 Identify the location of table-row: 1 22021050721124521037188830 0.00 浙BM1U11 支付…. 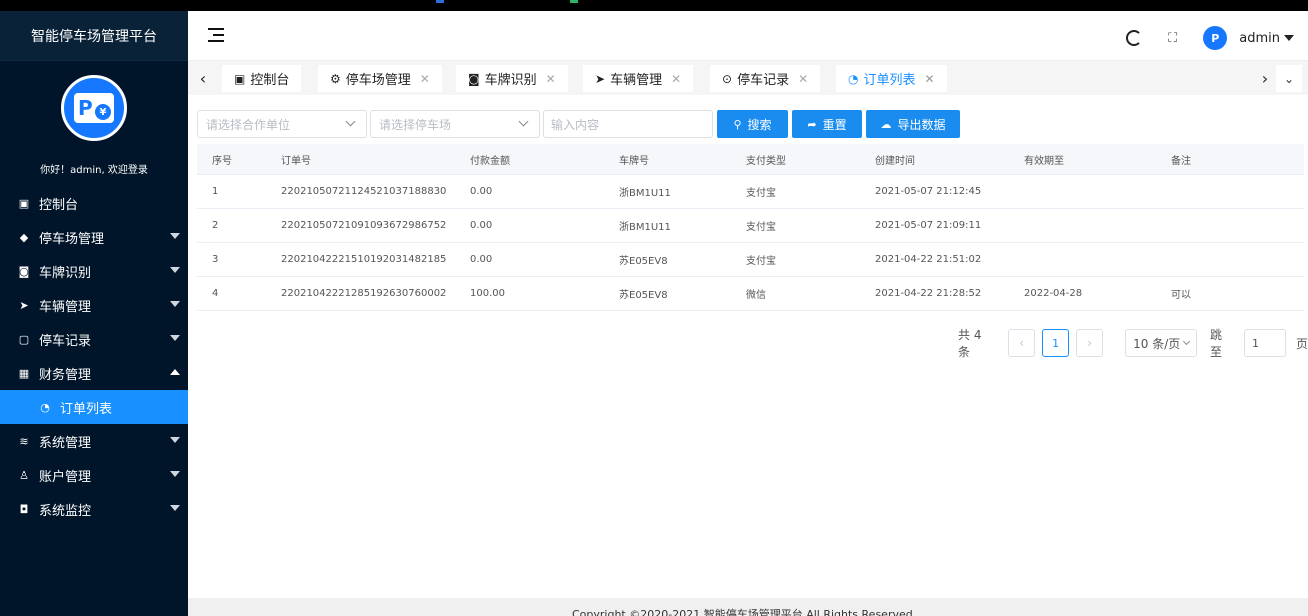
(750, 192).